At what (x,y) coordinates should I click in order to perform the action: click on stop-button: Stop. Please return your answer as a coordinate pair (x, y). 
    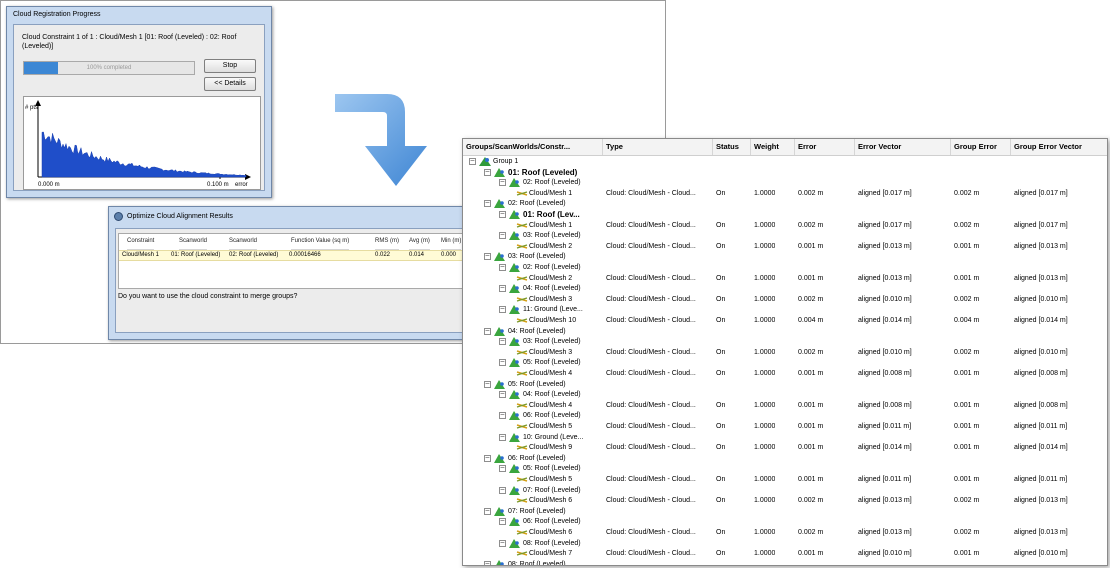
    Looking at the image, I should click on (230, 66).